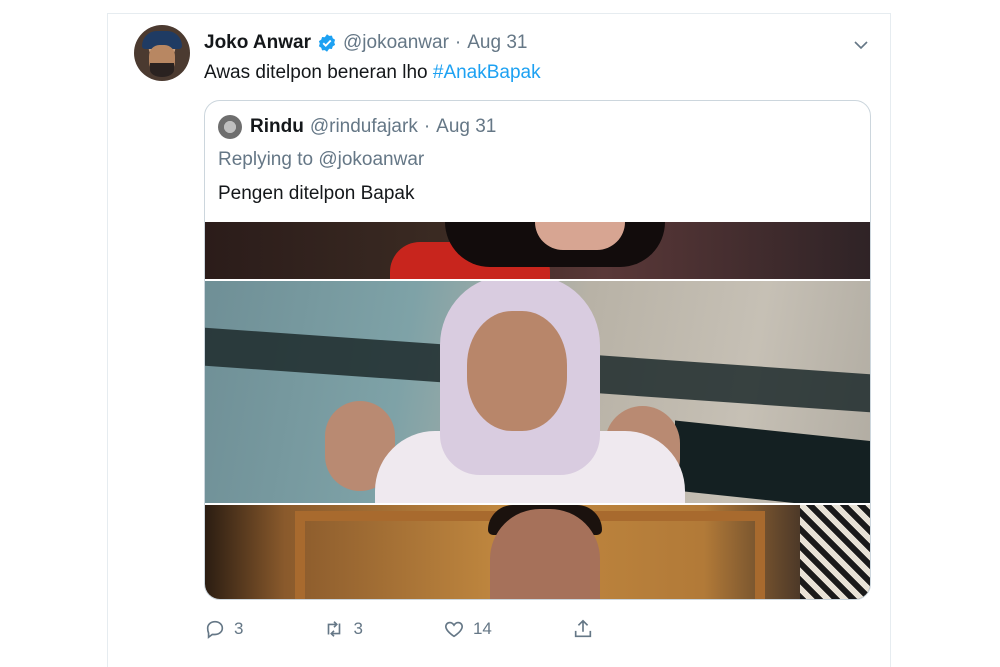  Describe the element at coordinates (358, 628) in the screenshot. I see `retweet-count: 3` at that location.